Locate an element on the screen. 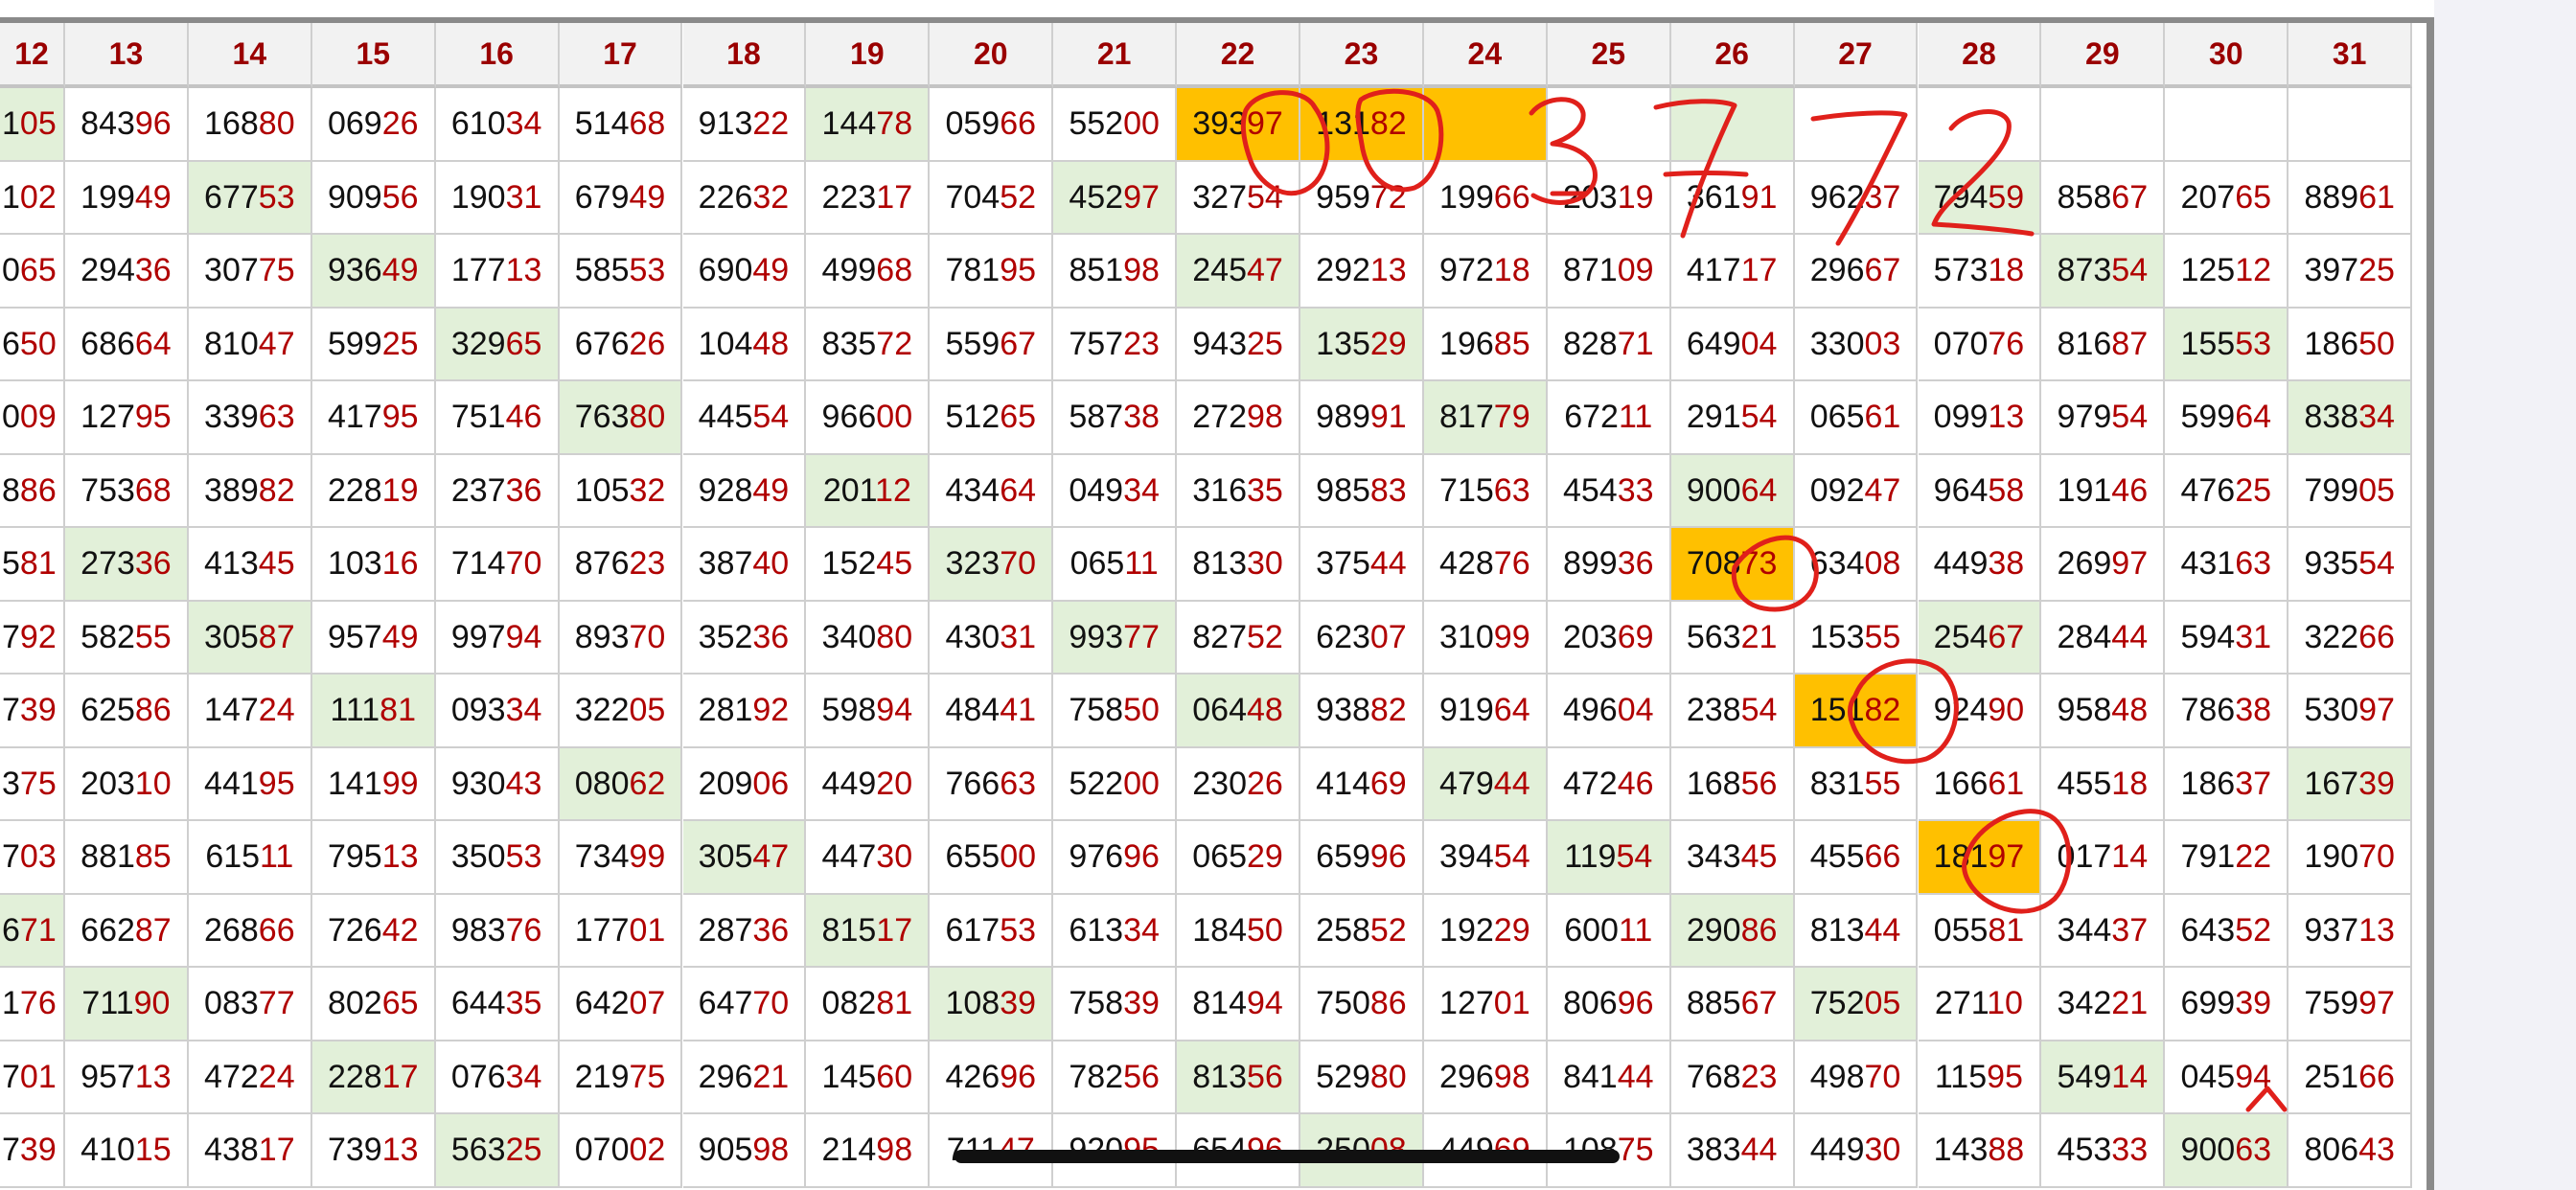  result-cell: 93649 is located at coordinates (374, 272).